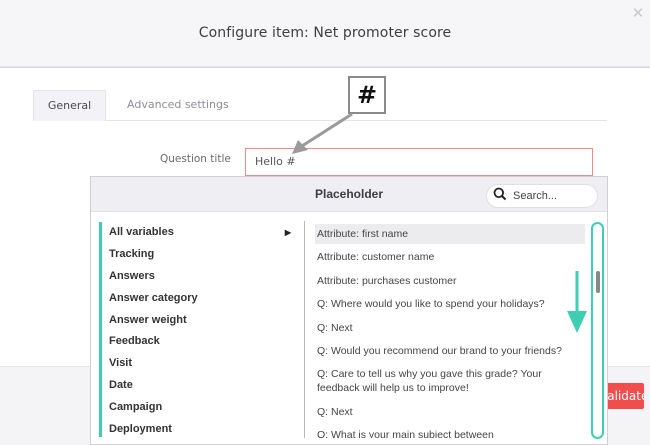  Describe the element at coordinates (200, 299) in the screenshot. I see `category-answer-category: Answer category` at that location.